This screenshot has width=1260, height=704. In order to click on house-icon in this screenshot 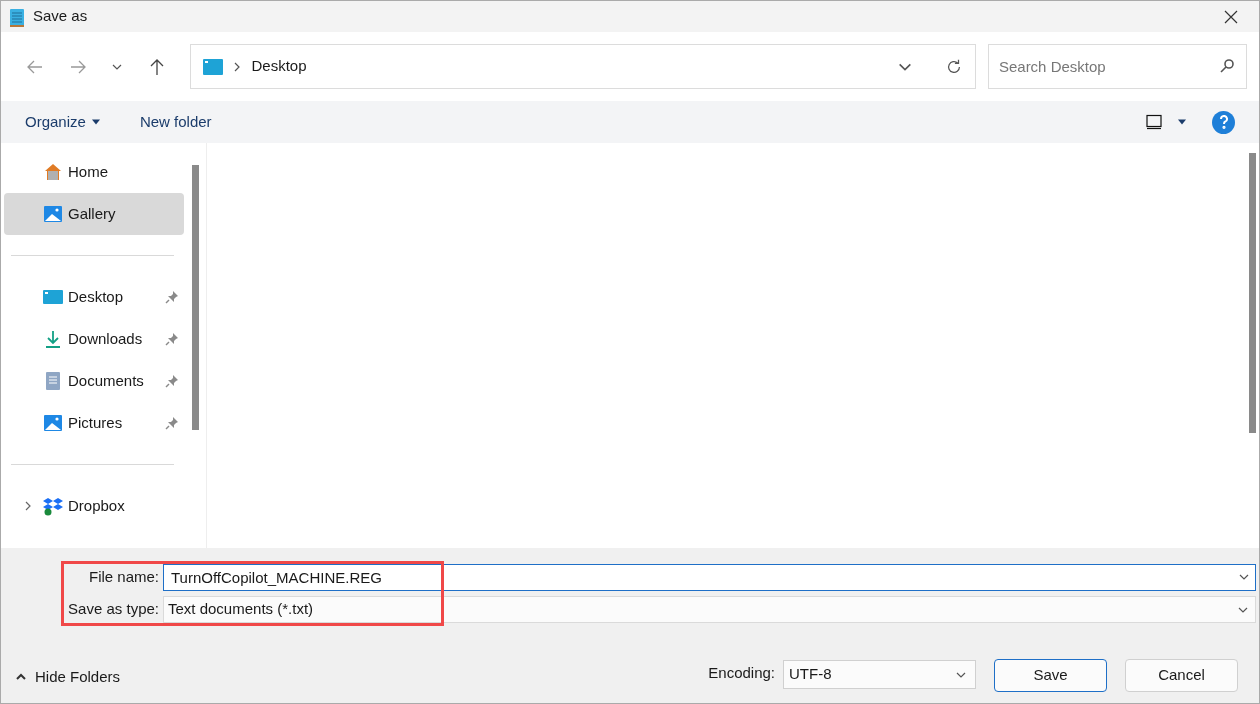, I will do `click(53, 172)`.